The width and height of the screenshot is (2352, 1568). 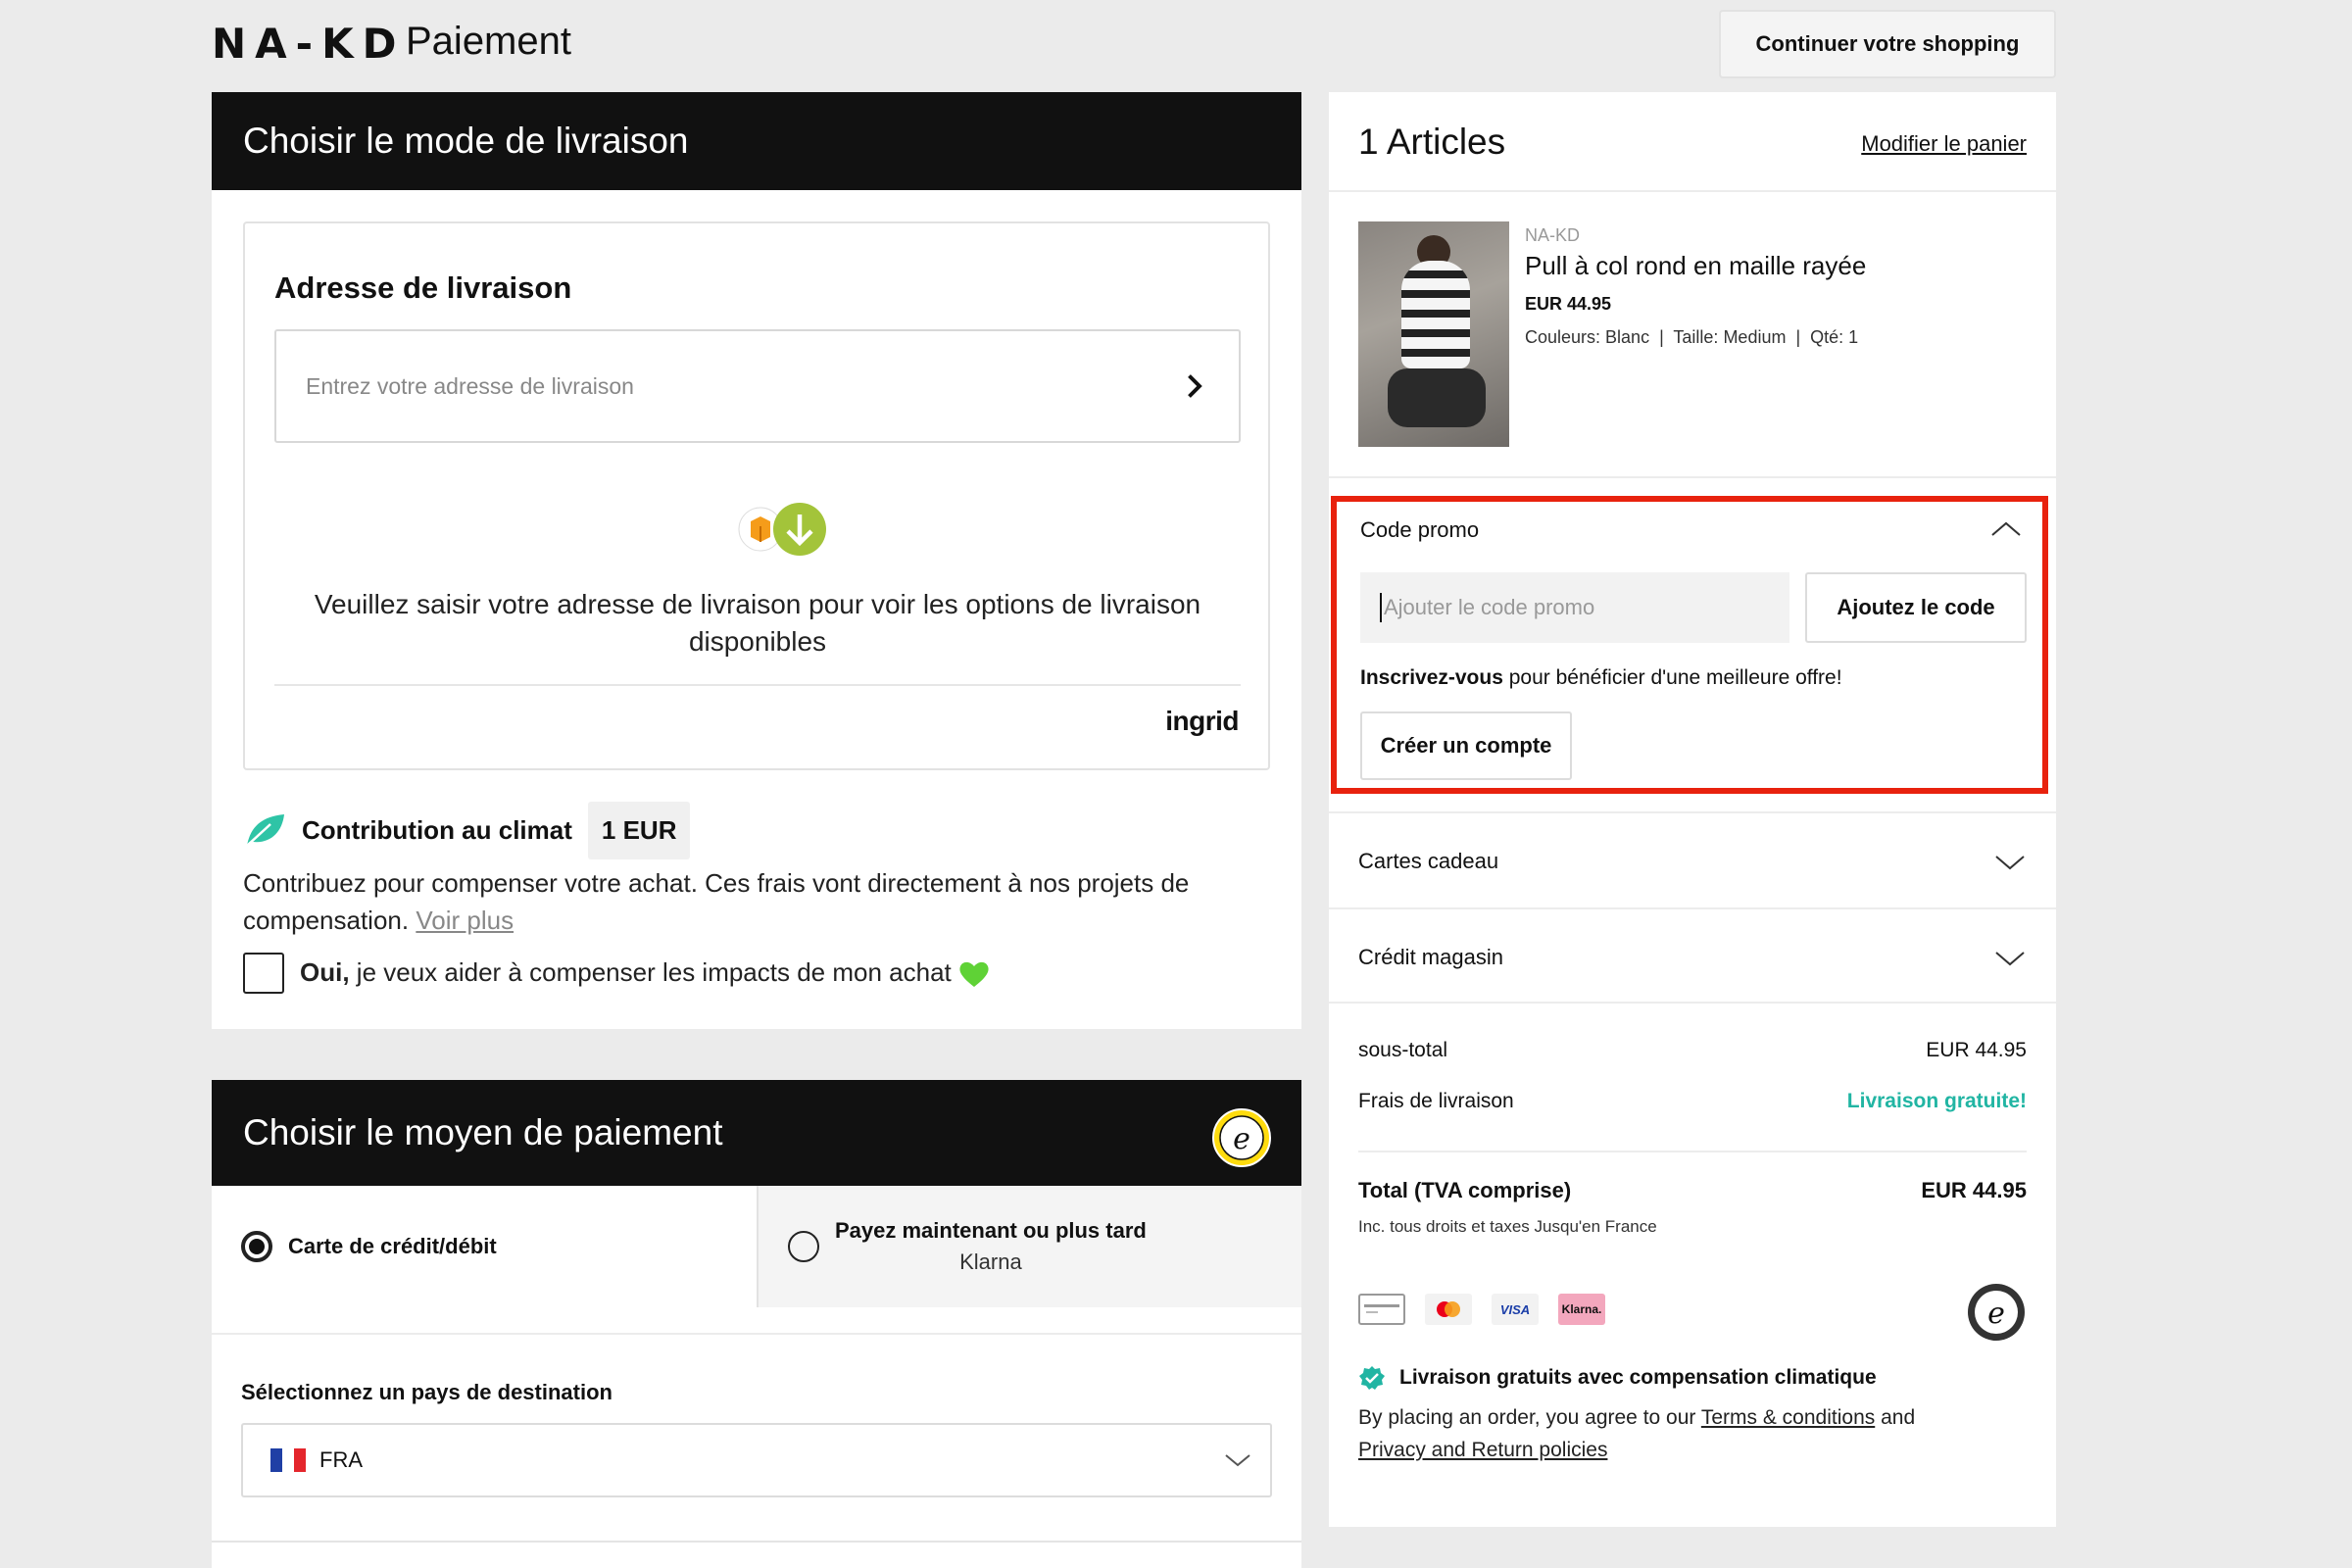 I want to click on product-name: Pull à col rond en maille rayée, so click(x=1695, y=266).